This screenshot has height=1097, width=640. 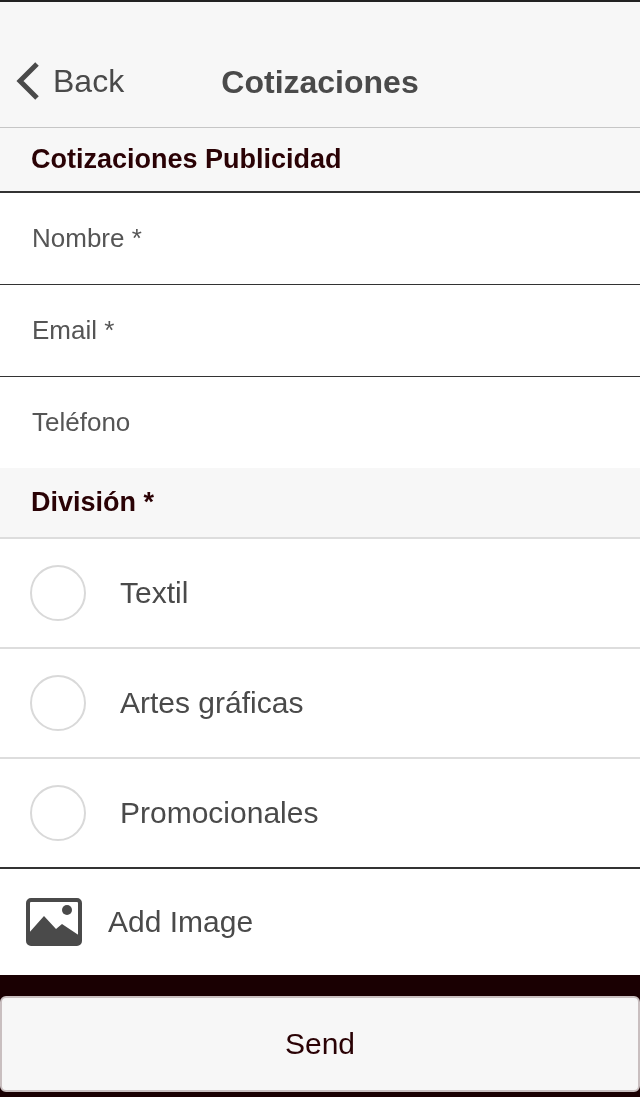 I want to click on send-button: Send, so click(x=320, y=1044).